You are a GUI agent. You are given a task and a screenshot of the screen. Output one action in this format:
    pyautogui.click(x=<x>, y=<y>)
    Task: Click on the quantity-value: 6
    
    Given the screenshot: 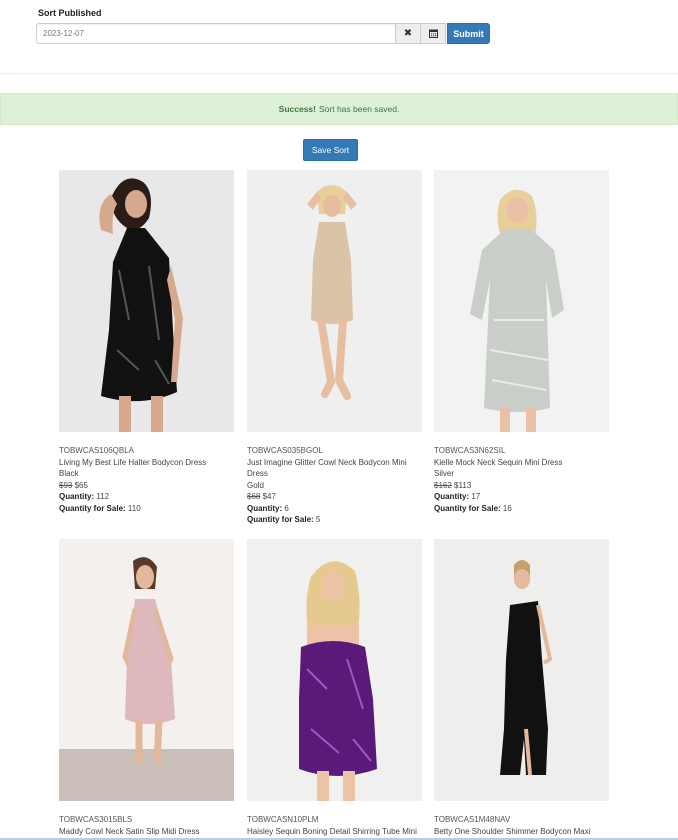 What is the action you would take?
    pyautogui.click(x=286, y=508)
    